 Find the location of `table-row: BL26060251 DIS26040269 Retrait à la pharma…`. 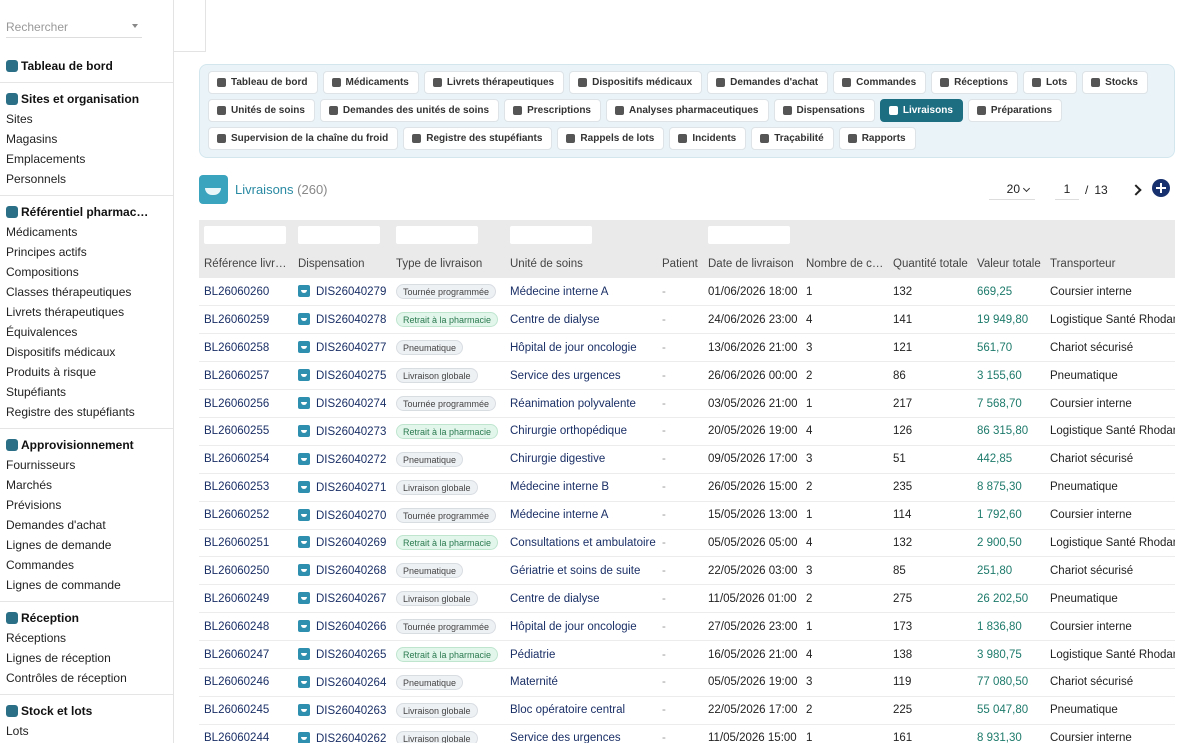

table-row: BL26060251 DIS26040269 Retrait à la pharma… is located at coordinates (687, 543).